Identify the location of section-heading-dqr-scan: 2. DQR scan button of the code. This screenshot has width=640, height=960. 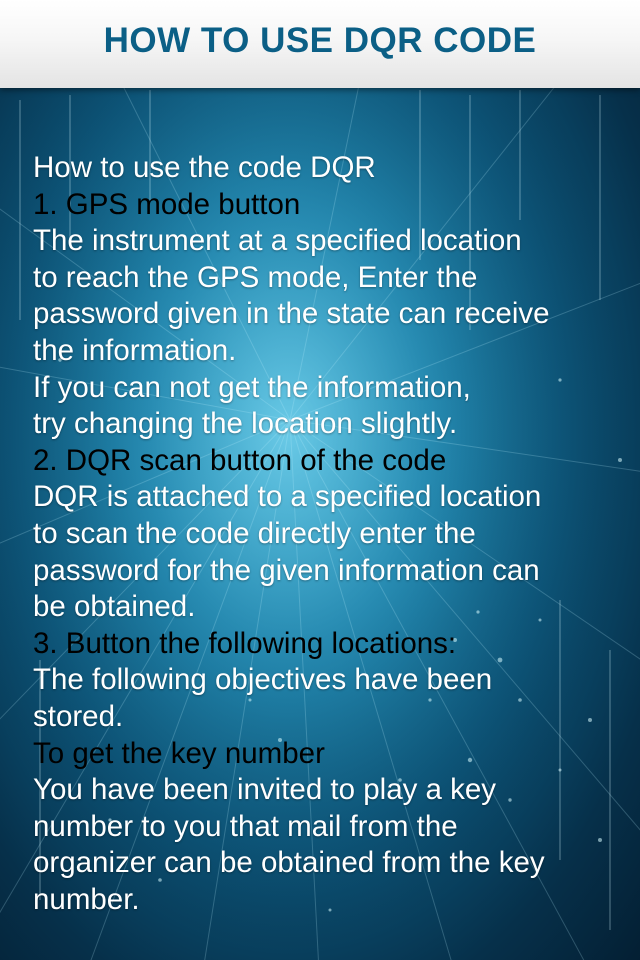
(240, 460).